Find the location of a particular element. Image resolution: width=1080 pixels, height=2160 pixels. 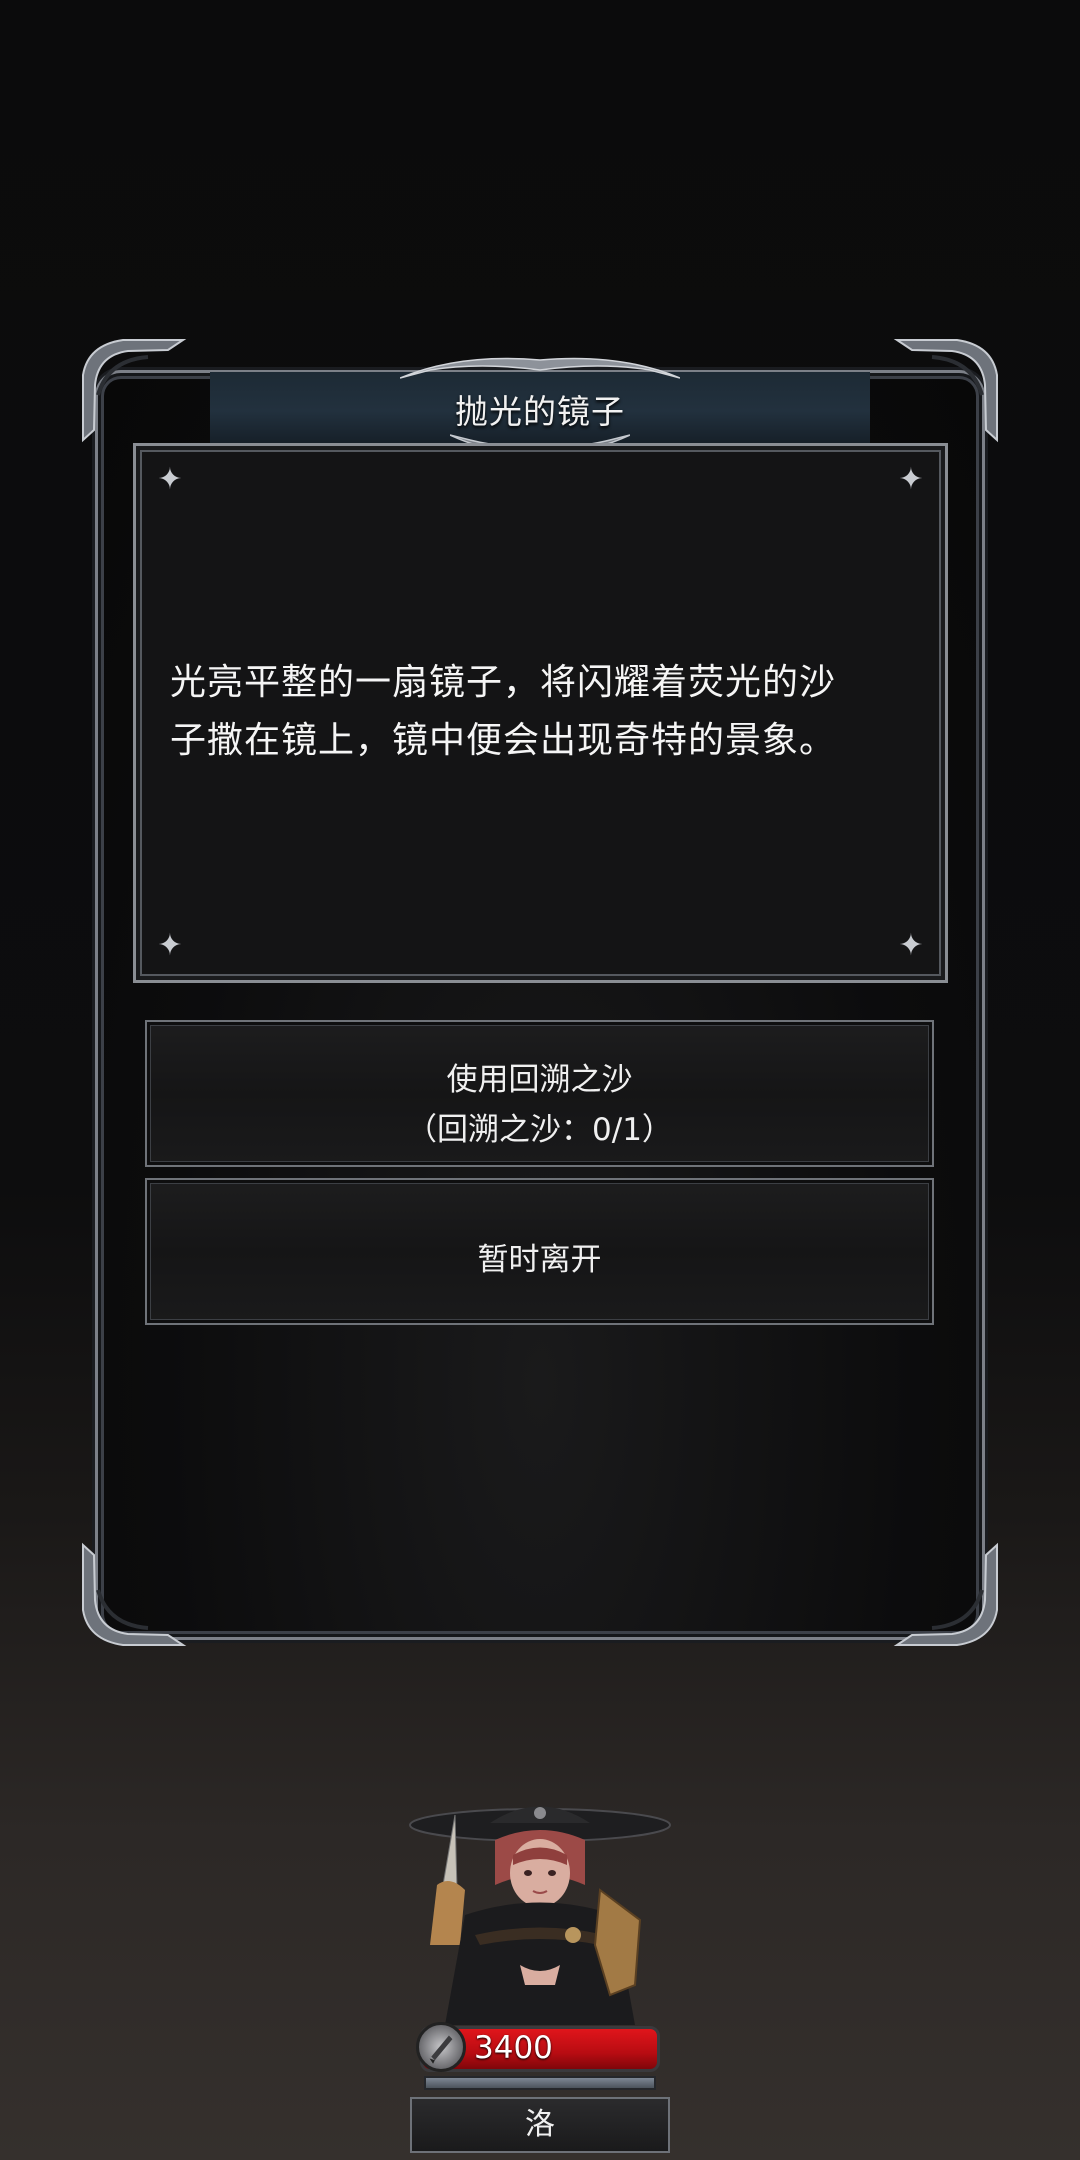

hp-value: 3400 is located at coordinates (513, 2048).